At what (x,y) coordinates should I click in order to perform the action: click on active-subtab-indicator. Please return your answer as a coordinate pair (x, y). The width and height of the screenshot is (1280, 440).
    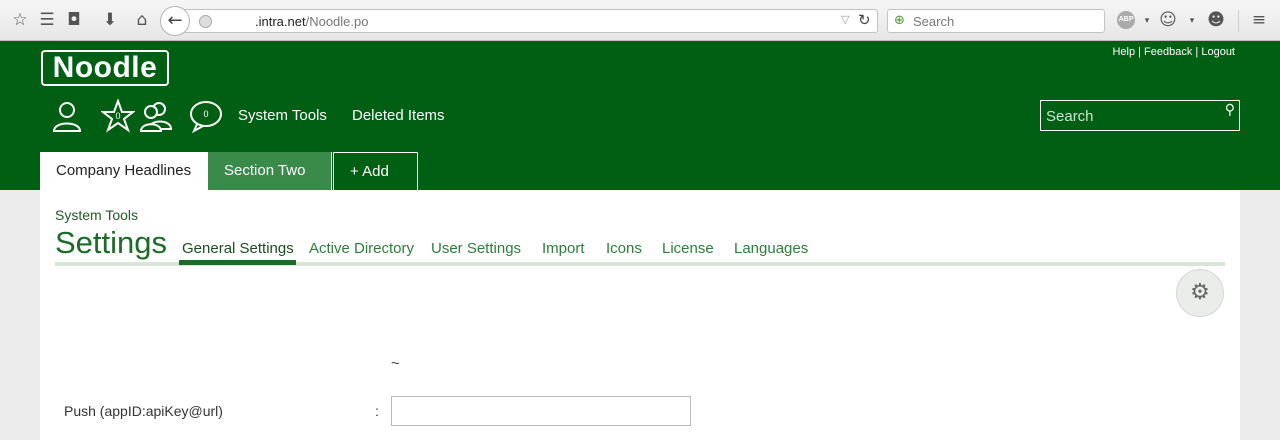
    Looking at the image, I should click on (237, 262).